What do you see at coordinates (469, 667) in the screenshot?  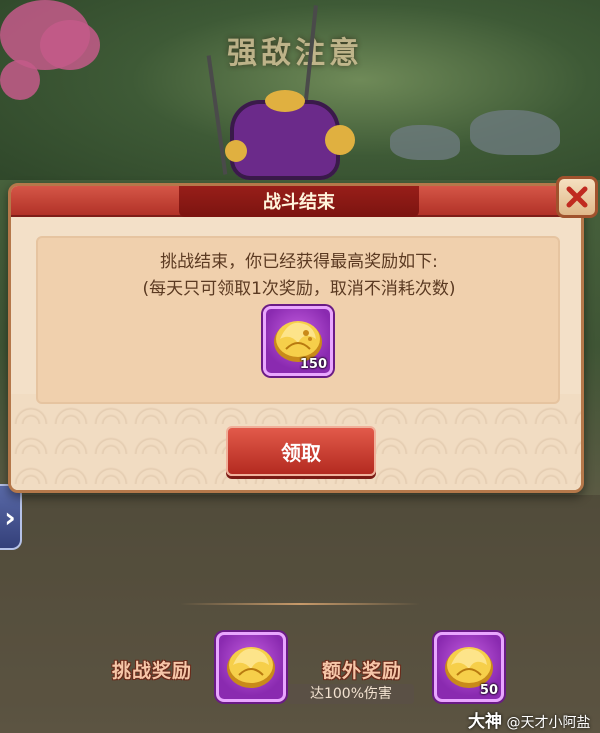 I see `extra-reward-slot: 50` at bounding box center [469, 667].